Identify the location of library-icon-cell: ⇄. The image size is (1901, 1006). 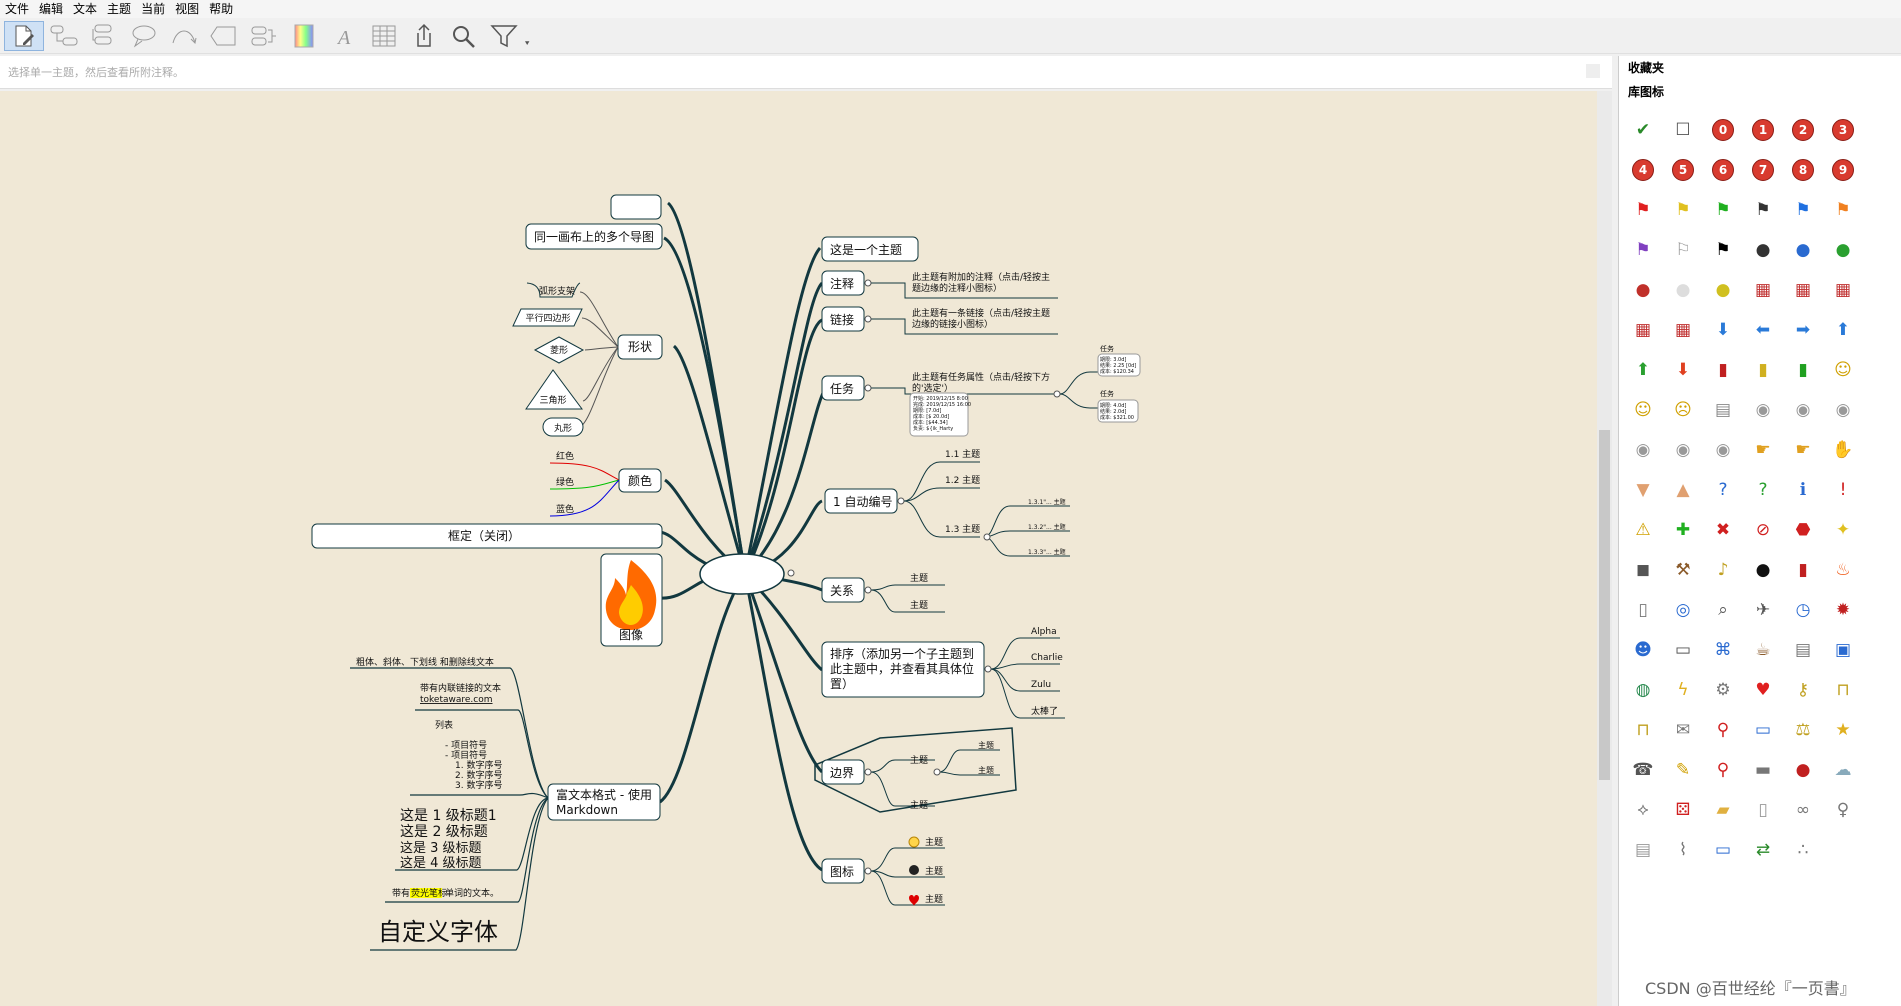
(1763, 850).